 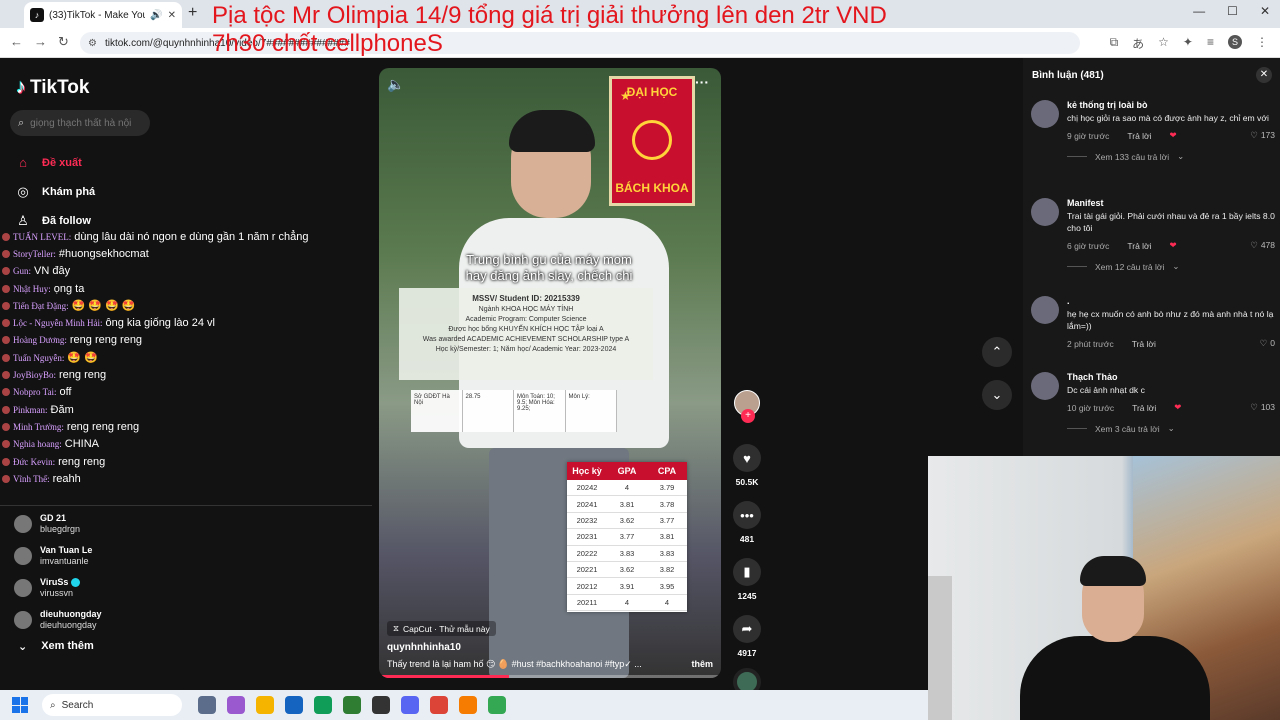 I want to click on copilot-app-icon, so click(x=236, y=705).